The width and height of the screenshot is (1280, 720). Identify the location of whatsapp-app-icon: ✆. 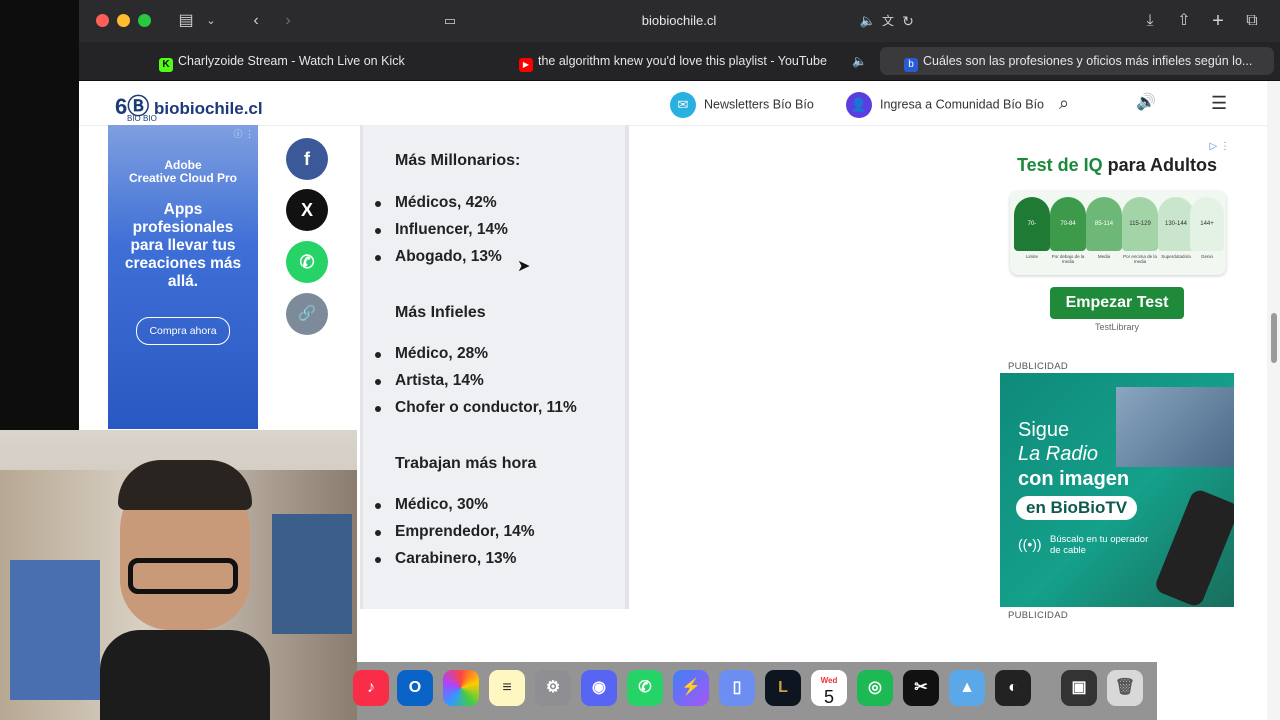
(645, 688).